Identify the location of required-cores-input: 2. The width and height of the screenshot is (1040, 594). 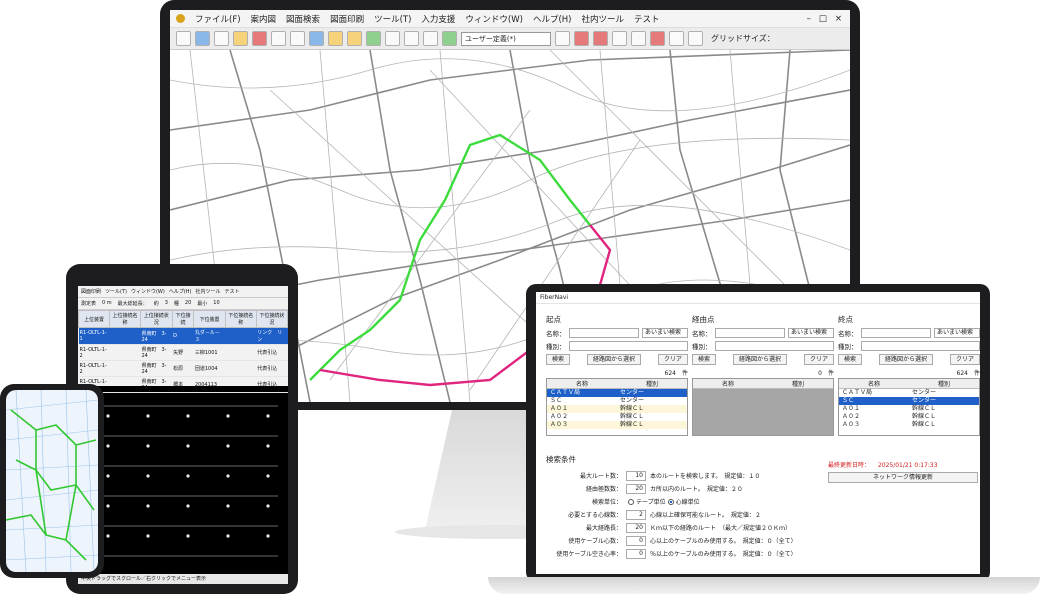
(636, 514).